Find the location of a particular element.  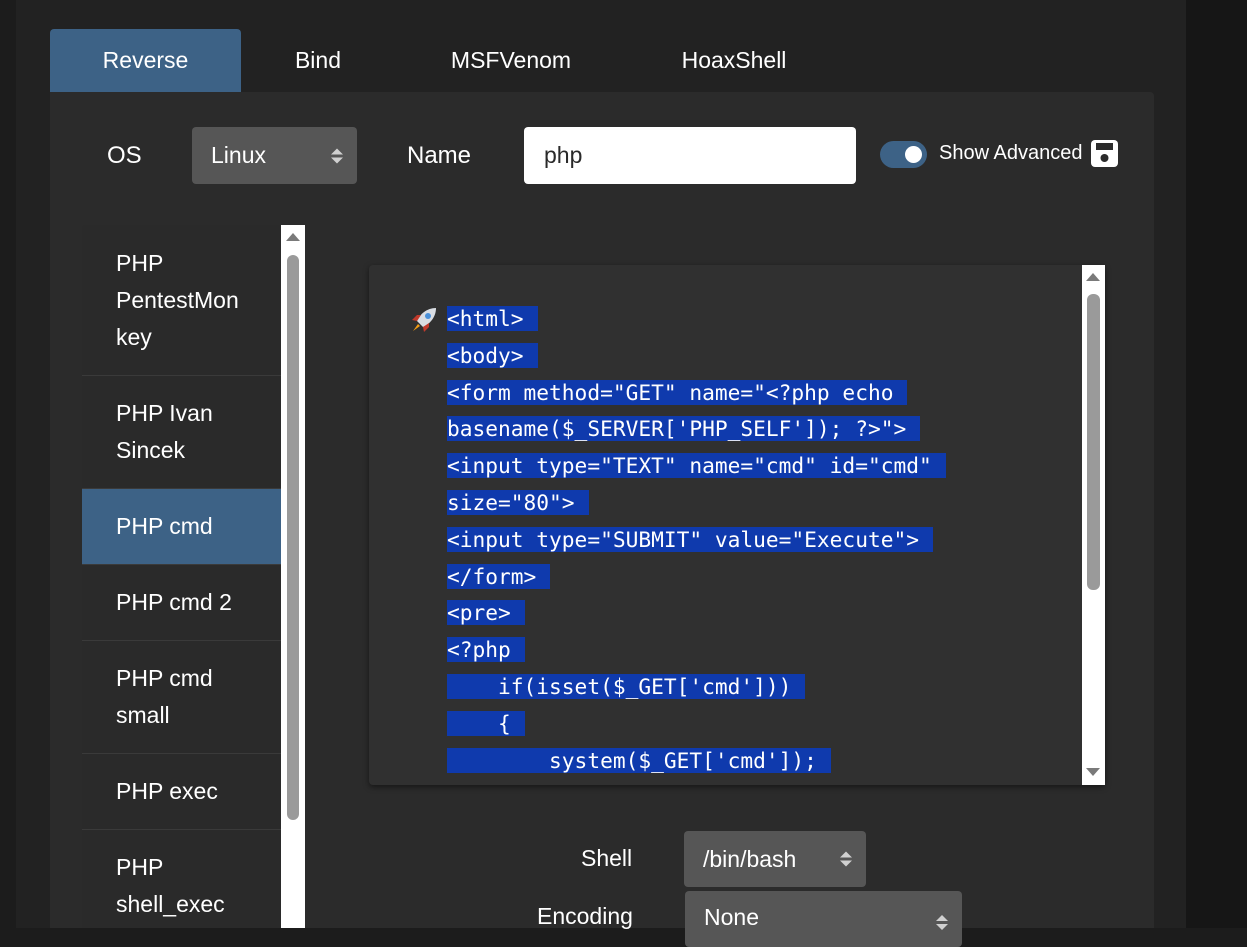

name-input is located at coordinates (690, 155).